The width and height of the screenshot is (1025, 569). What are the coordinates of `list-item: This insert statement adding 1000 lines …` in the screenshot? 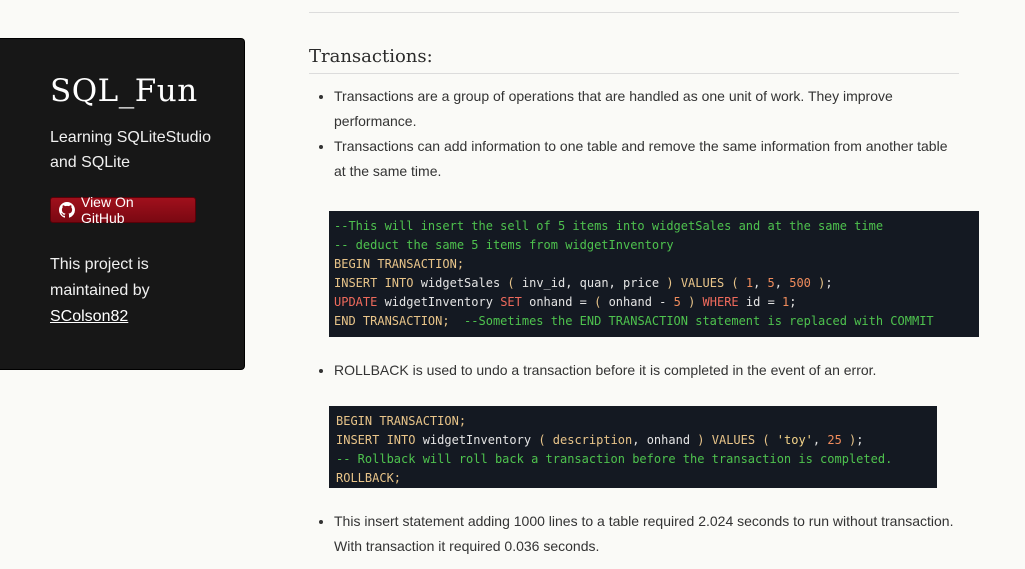 It's located at (646, 534).